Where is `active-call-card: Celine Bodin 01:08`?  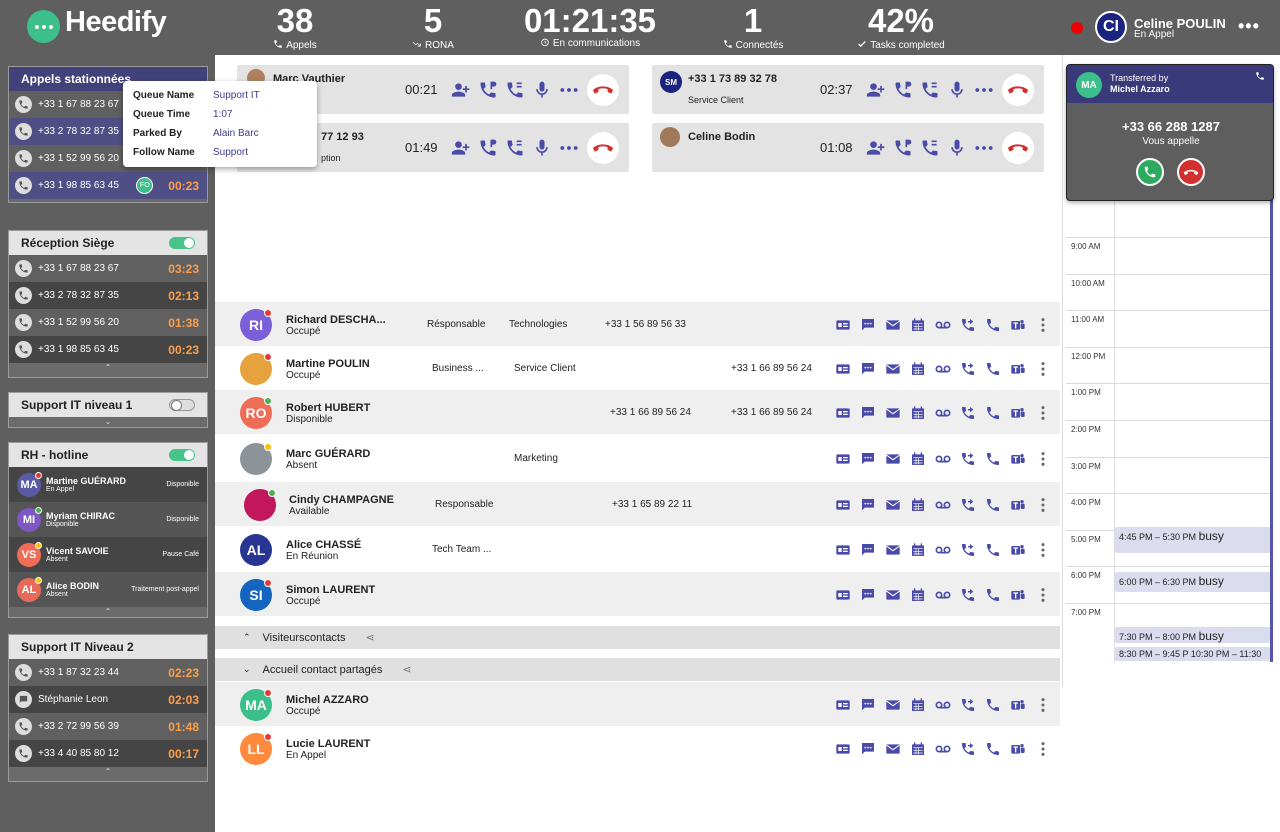
active-call-card: Celine Bodin 01:08 is located at coordinates (848, 147).